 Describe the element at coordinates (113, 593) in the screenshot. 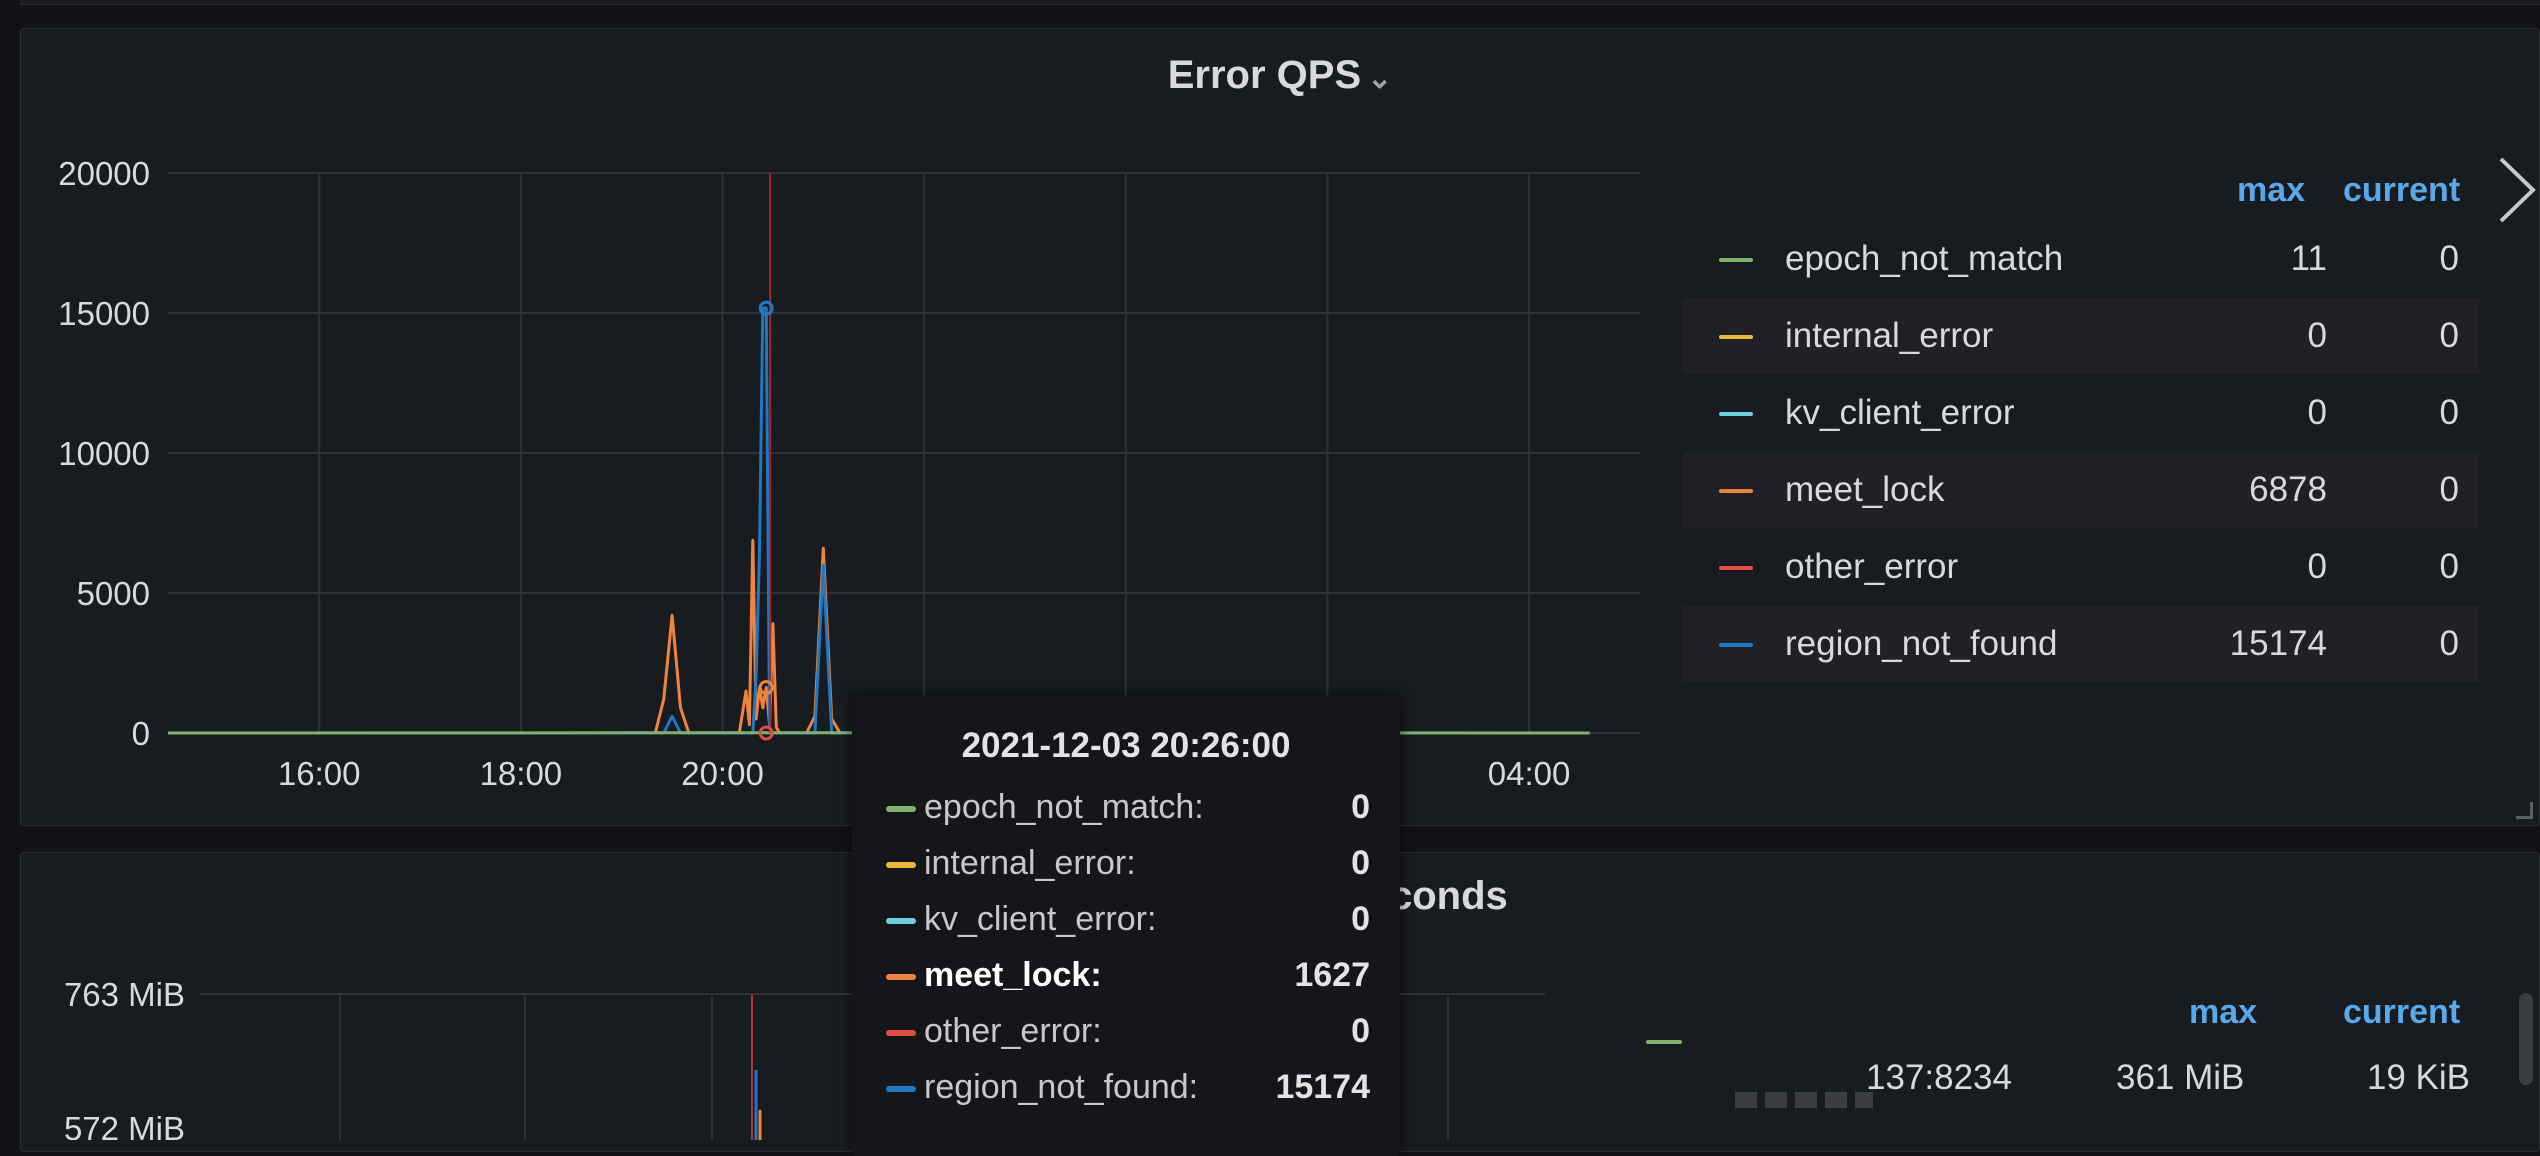

I see `y-tick-label: 5000` at that location.